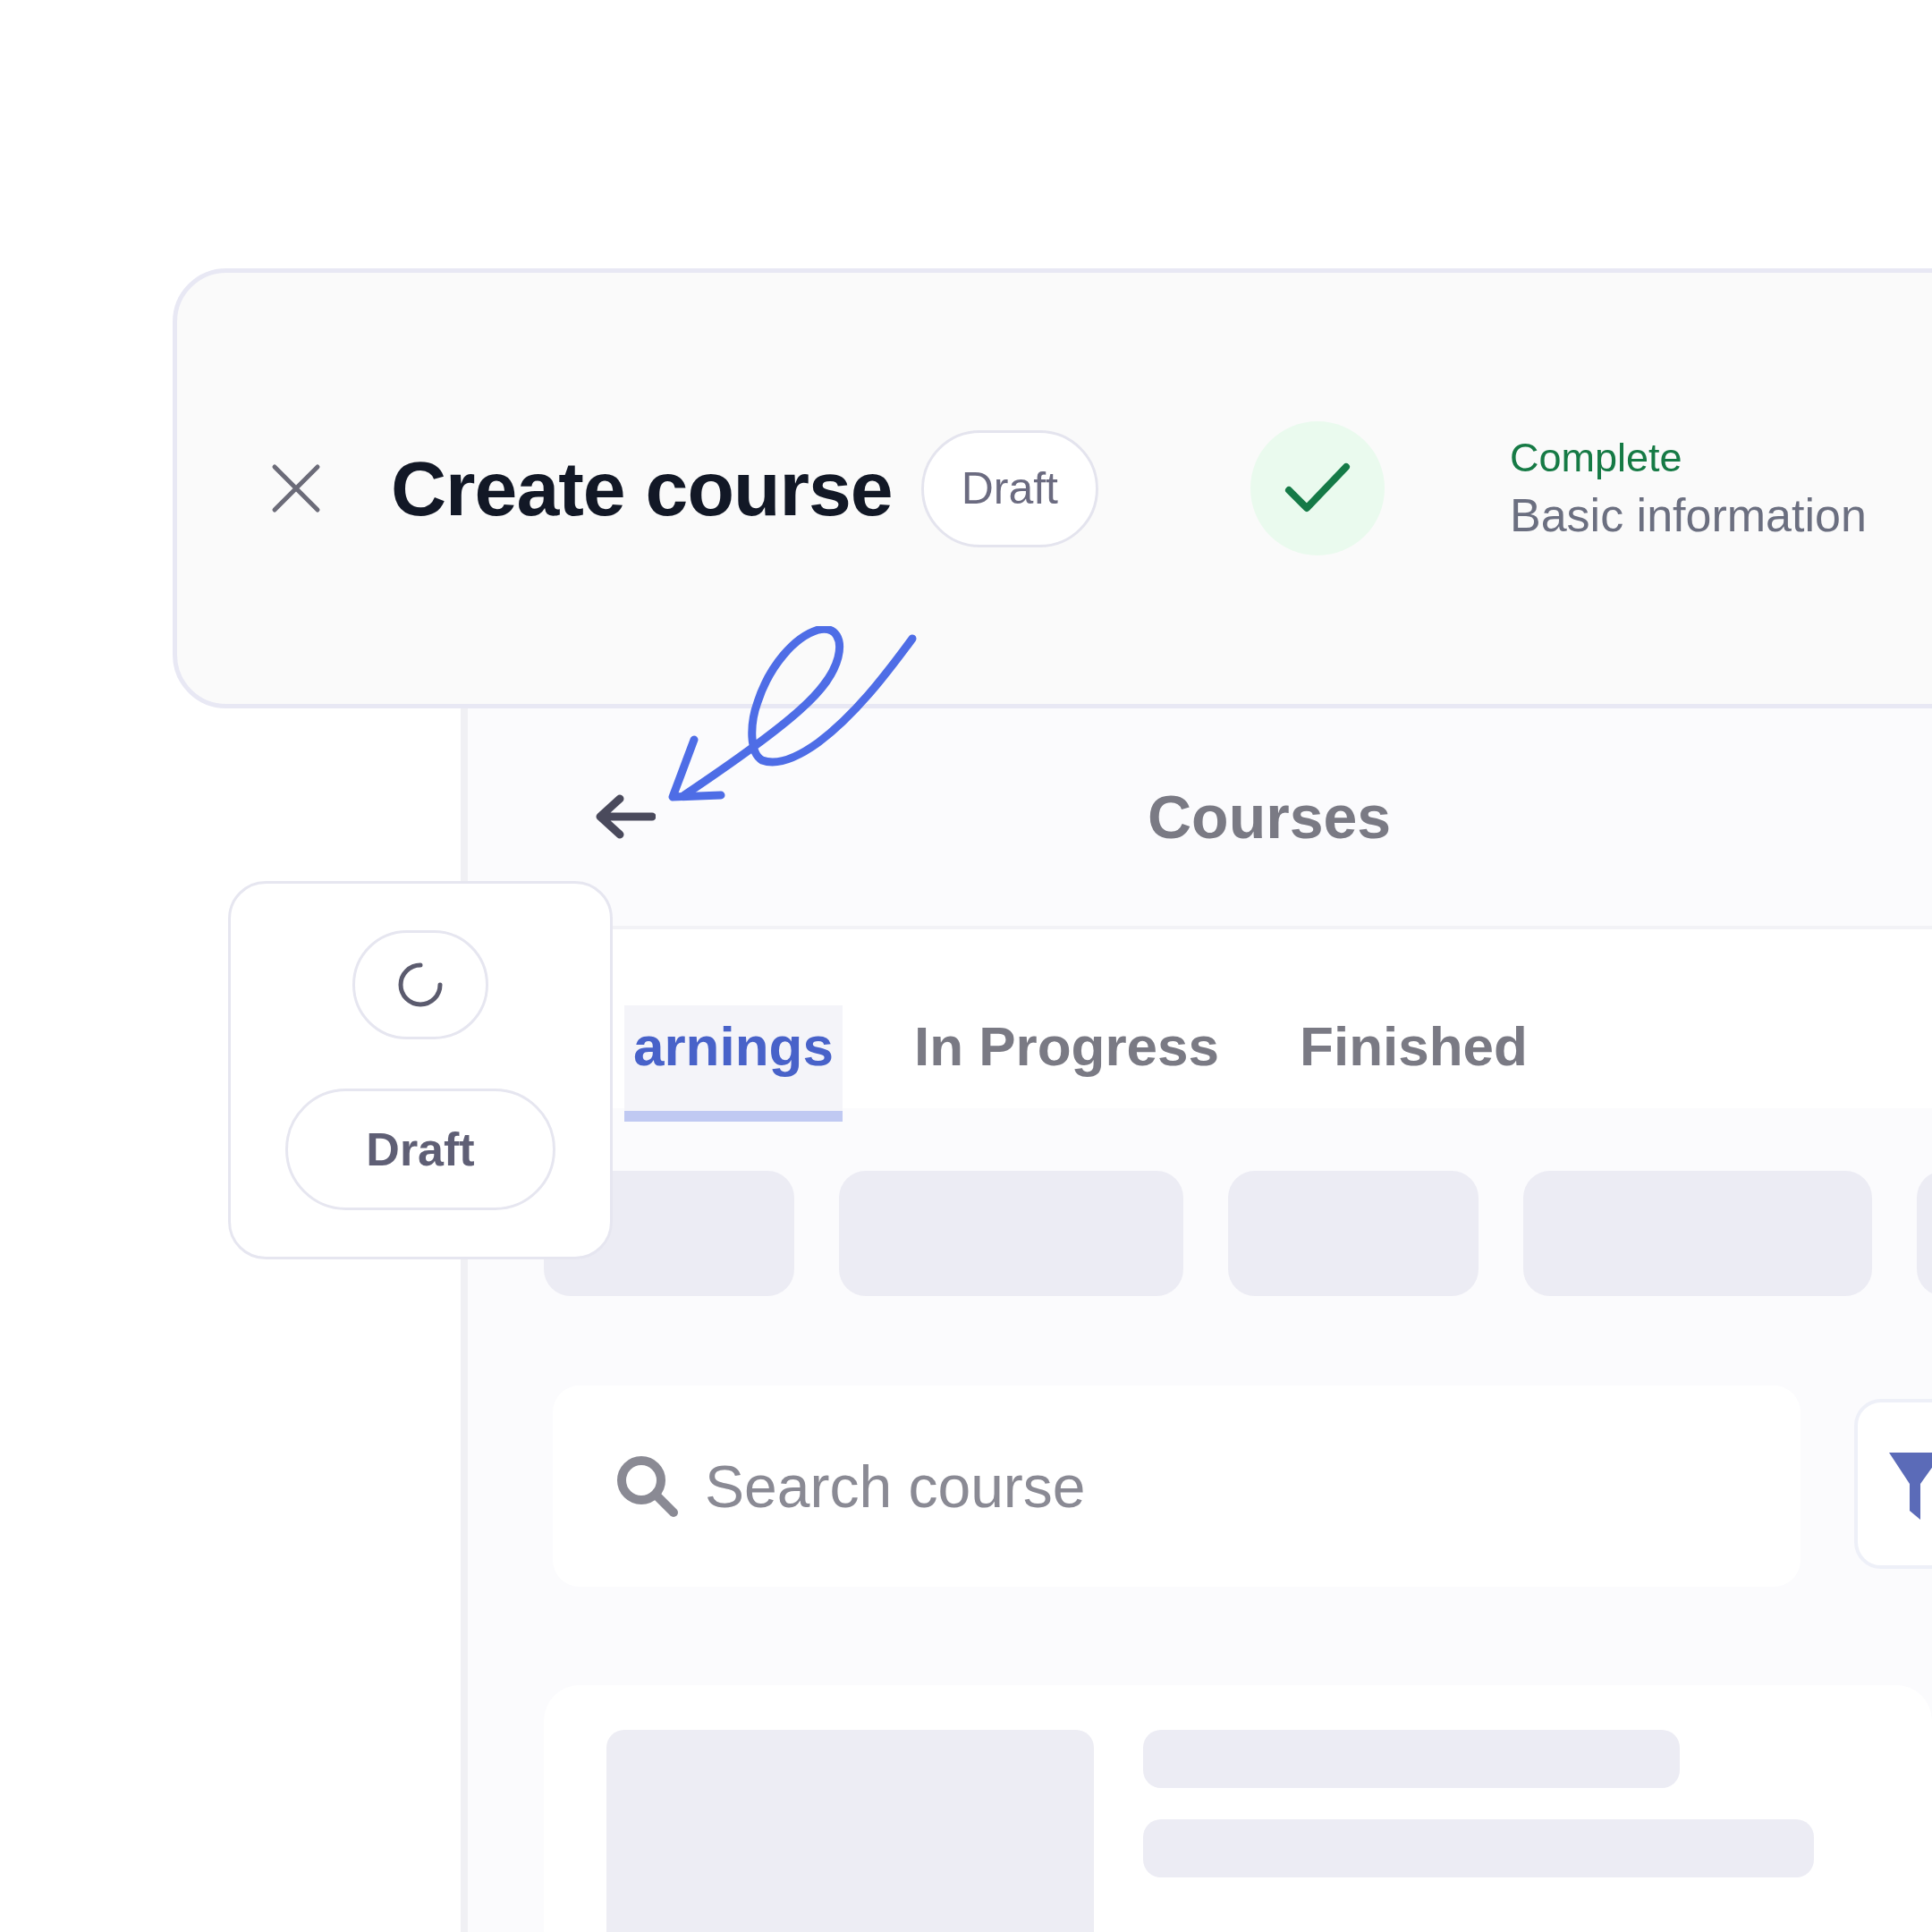  Describe the element at coordinates (420, 984) in the screenshot. I see `loading-button` at that location.